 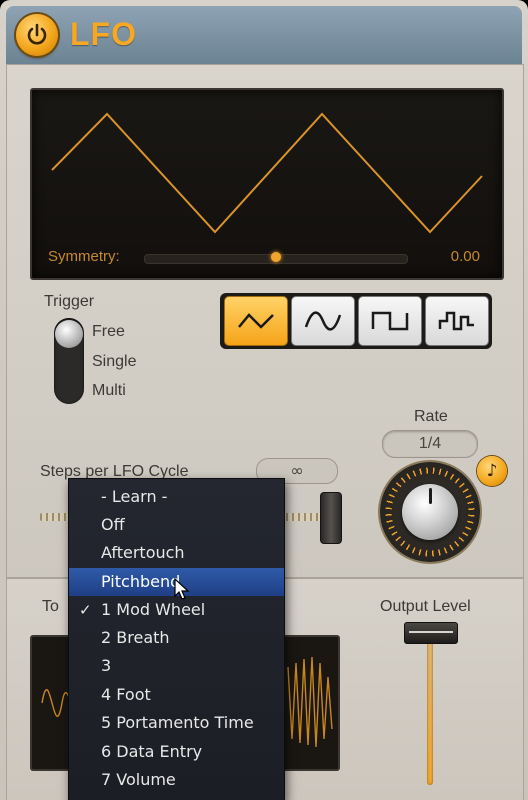 I want to click on menu-item-label: 3, so click(x=106, y=665).